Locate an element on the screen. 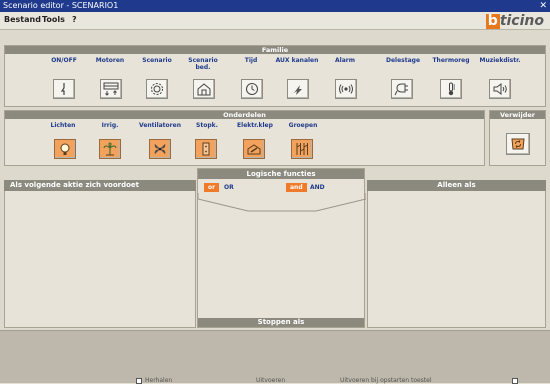 The width and height of the screenshot is (550, 384). menu-bestand: Bestand is located at coordinates (22, 19).